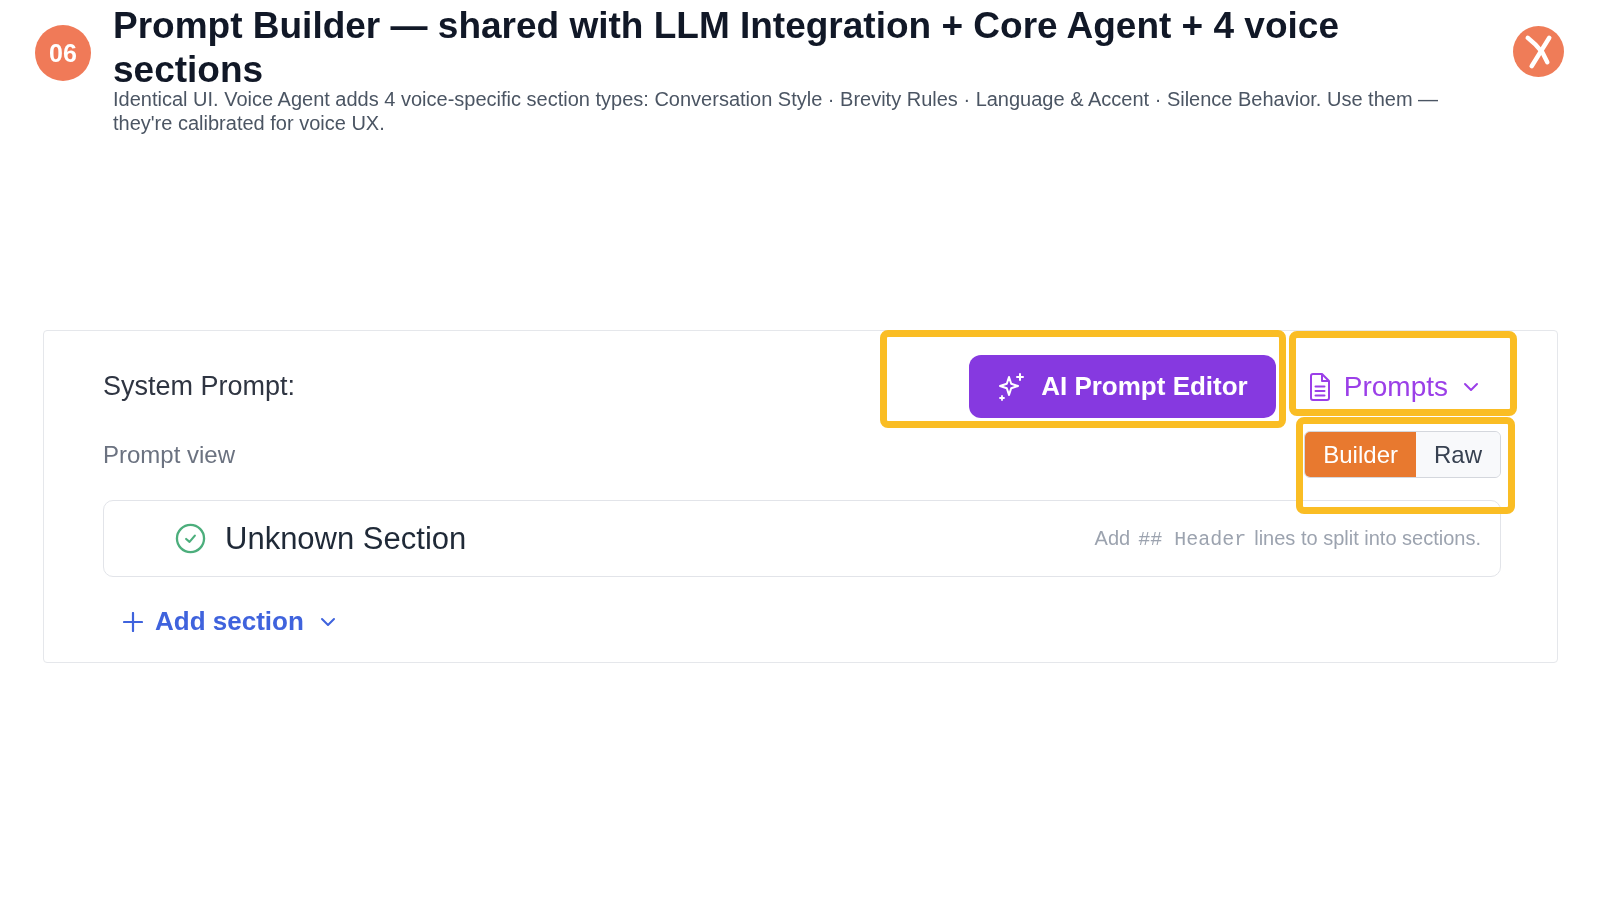  I want to click on section-hint: Add ## Header lines to split into sections., so click(1287, 538).